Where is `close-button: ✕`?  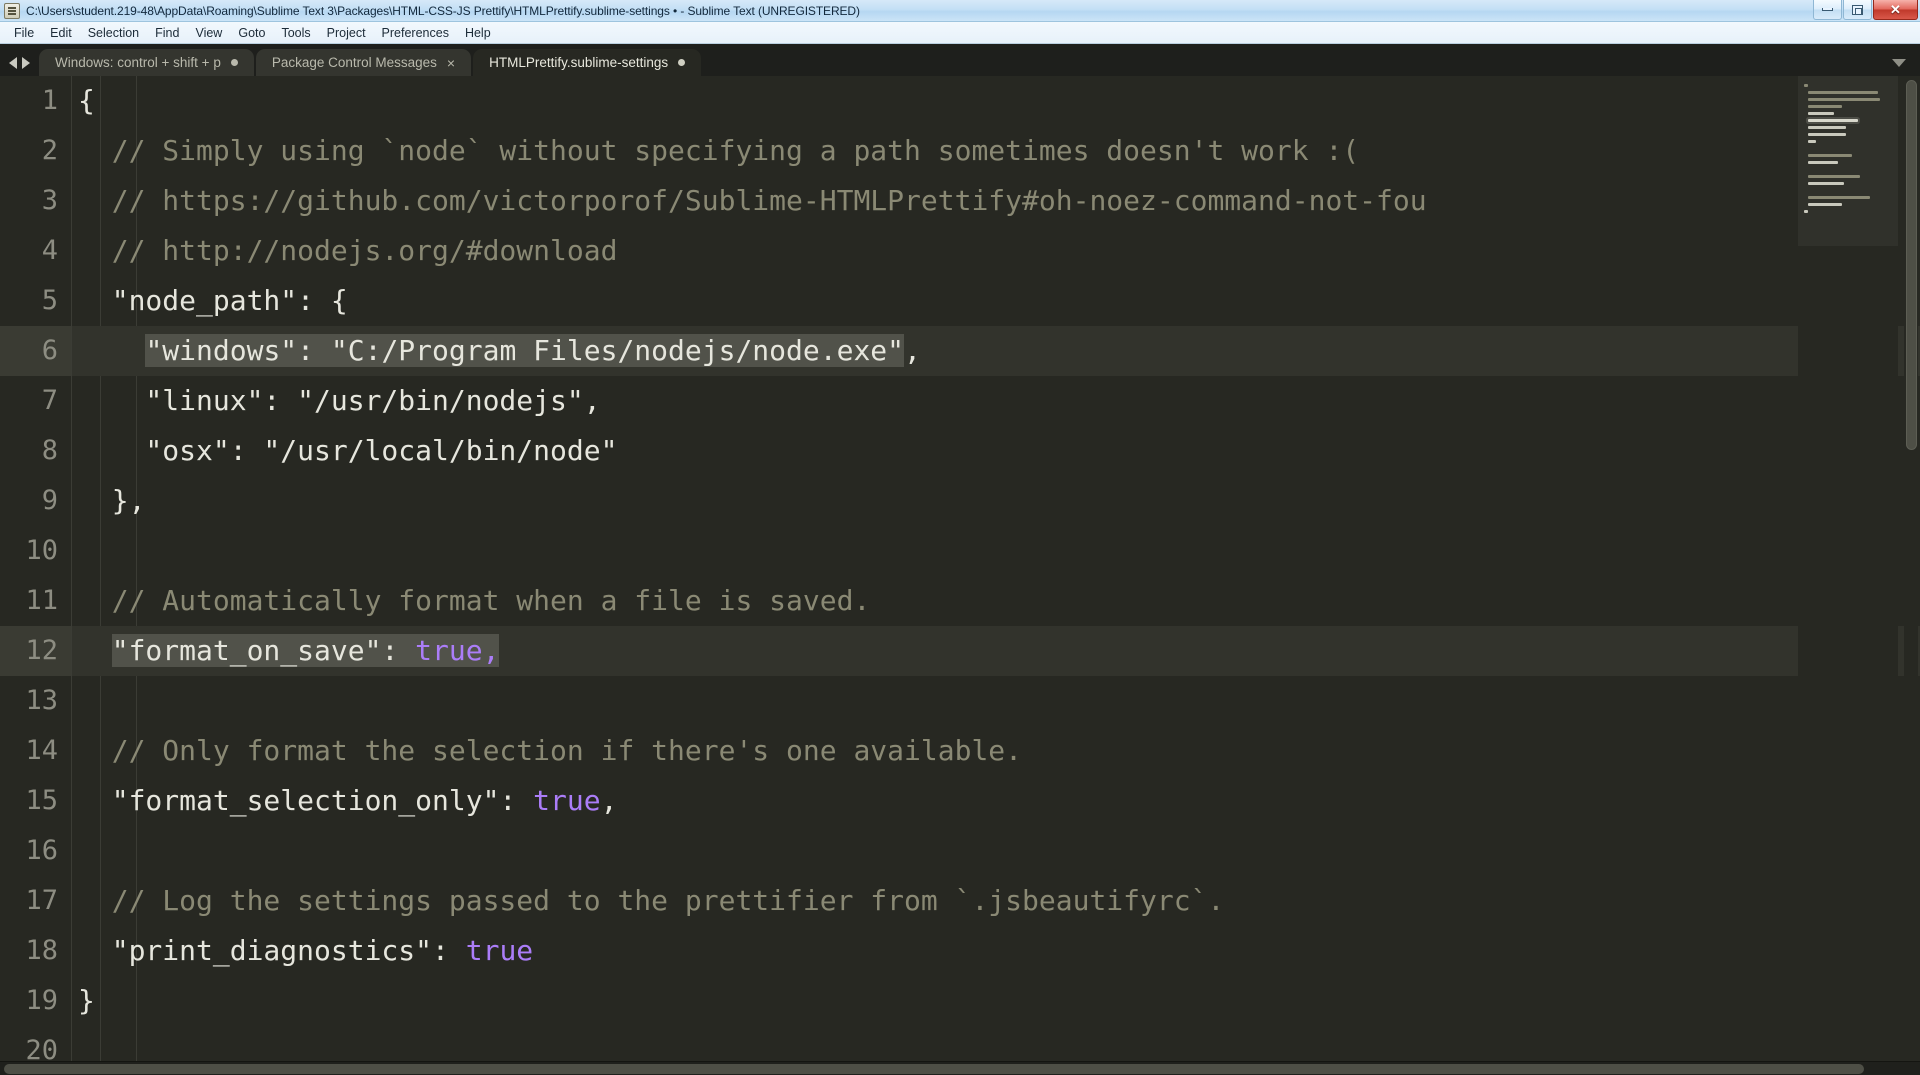 close-button: ✕ is located at coordinates (1895, 10).